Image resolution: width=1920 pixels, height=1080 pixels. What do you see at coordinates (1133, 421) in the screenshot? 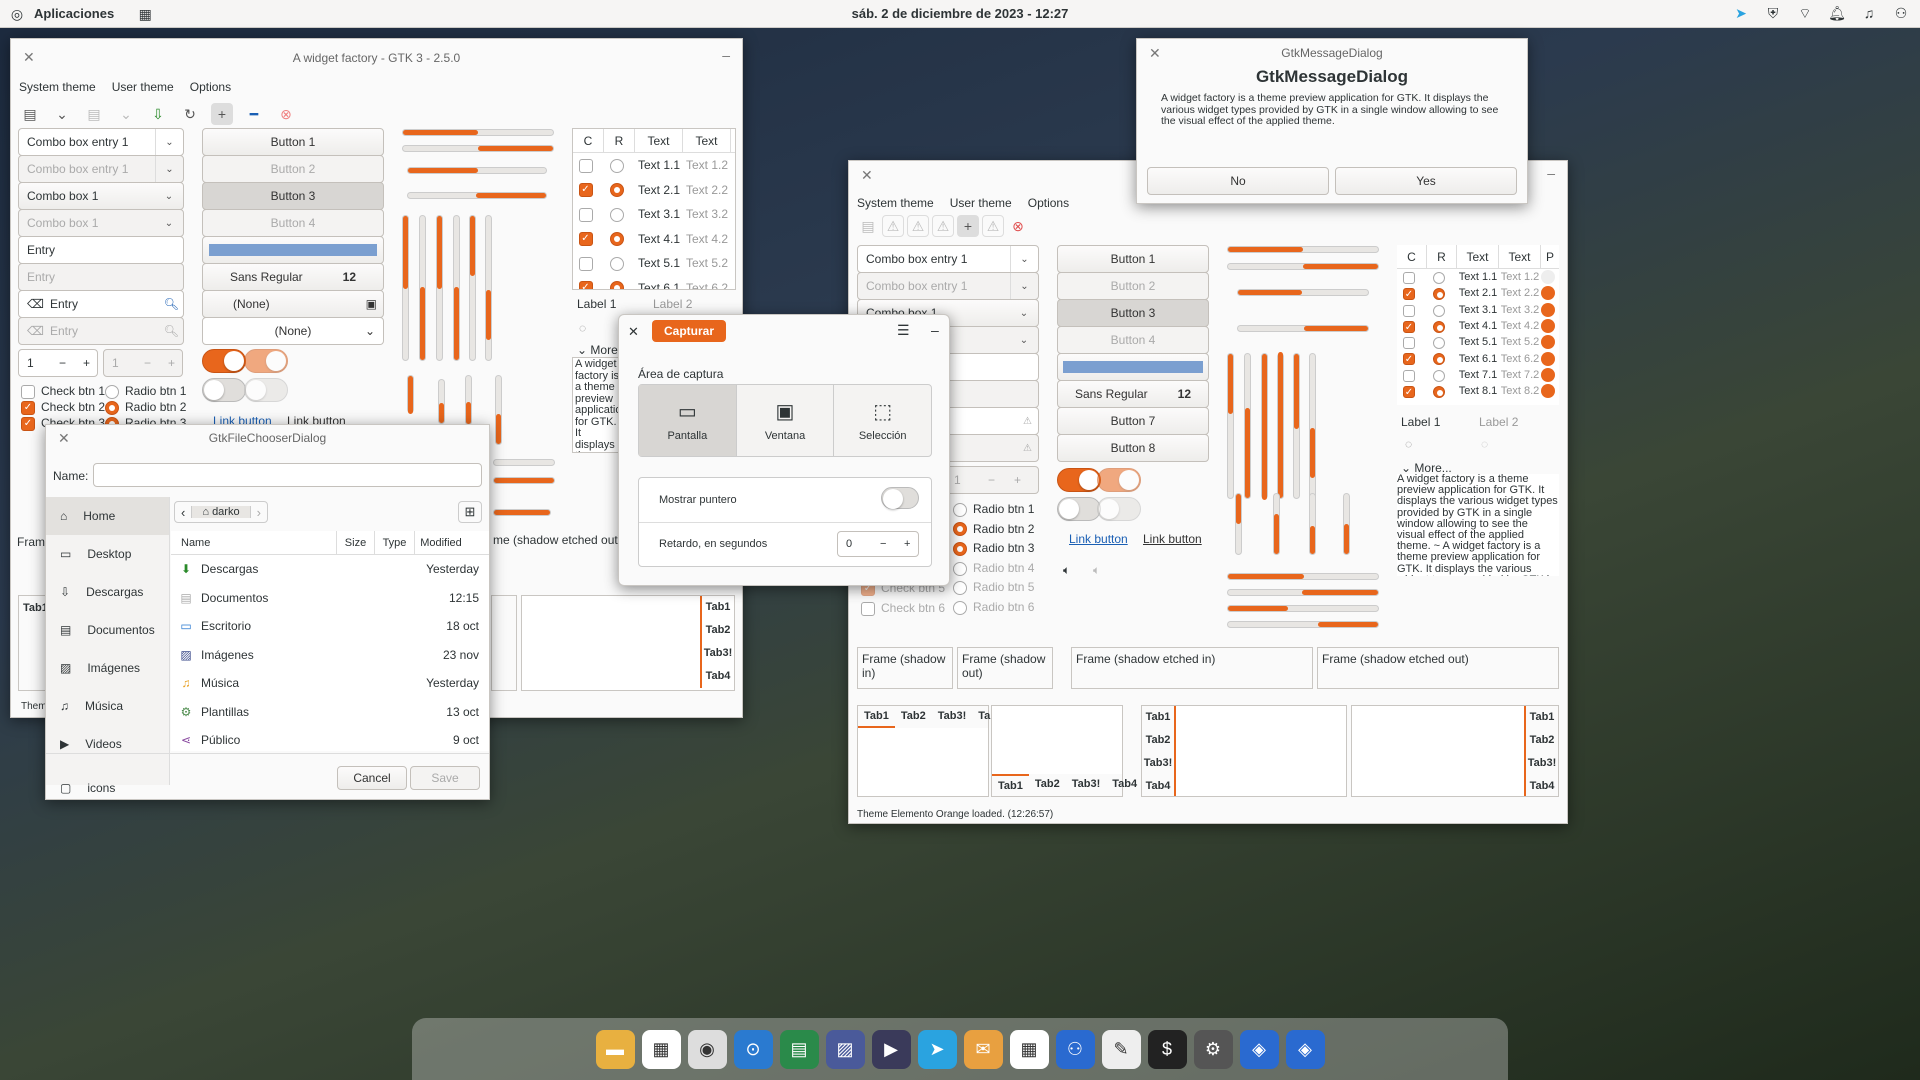
I see `button-7: Button 7` at bounding box center [1133, 421].